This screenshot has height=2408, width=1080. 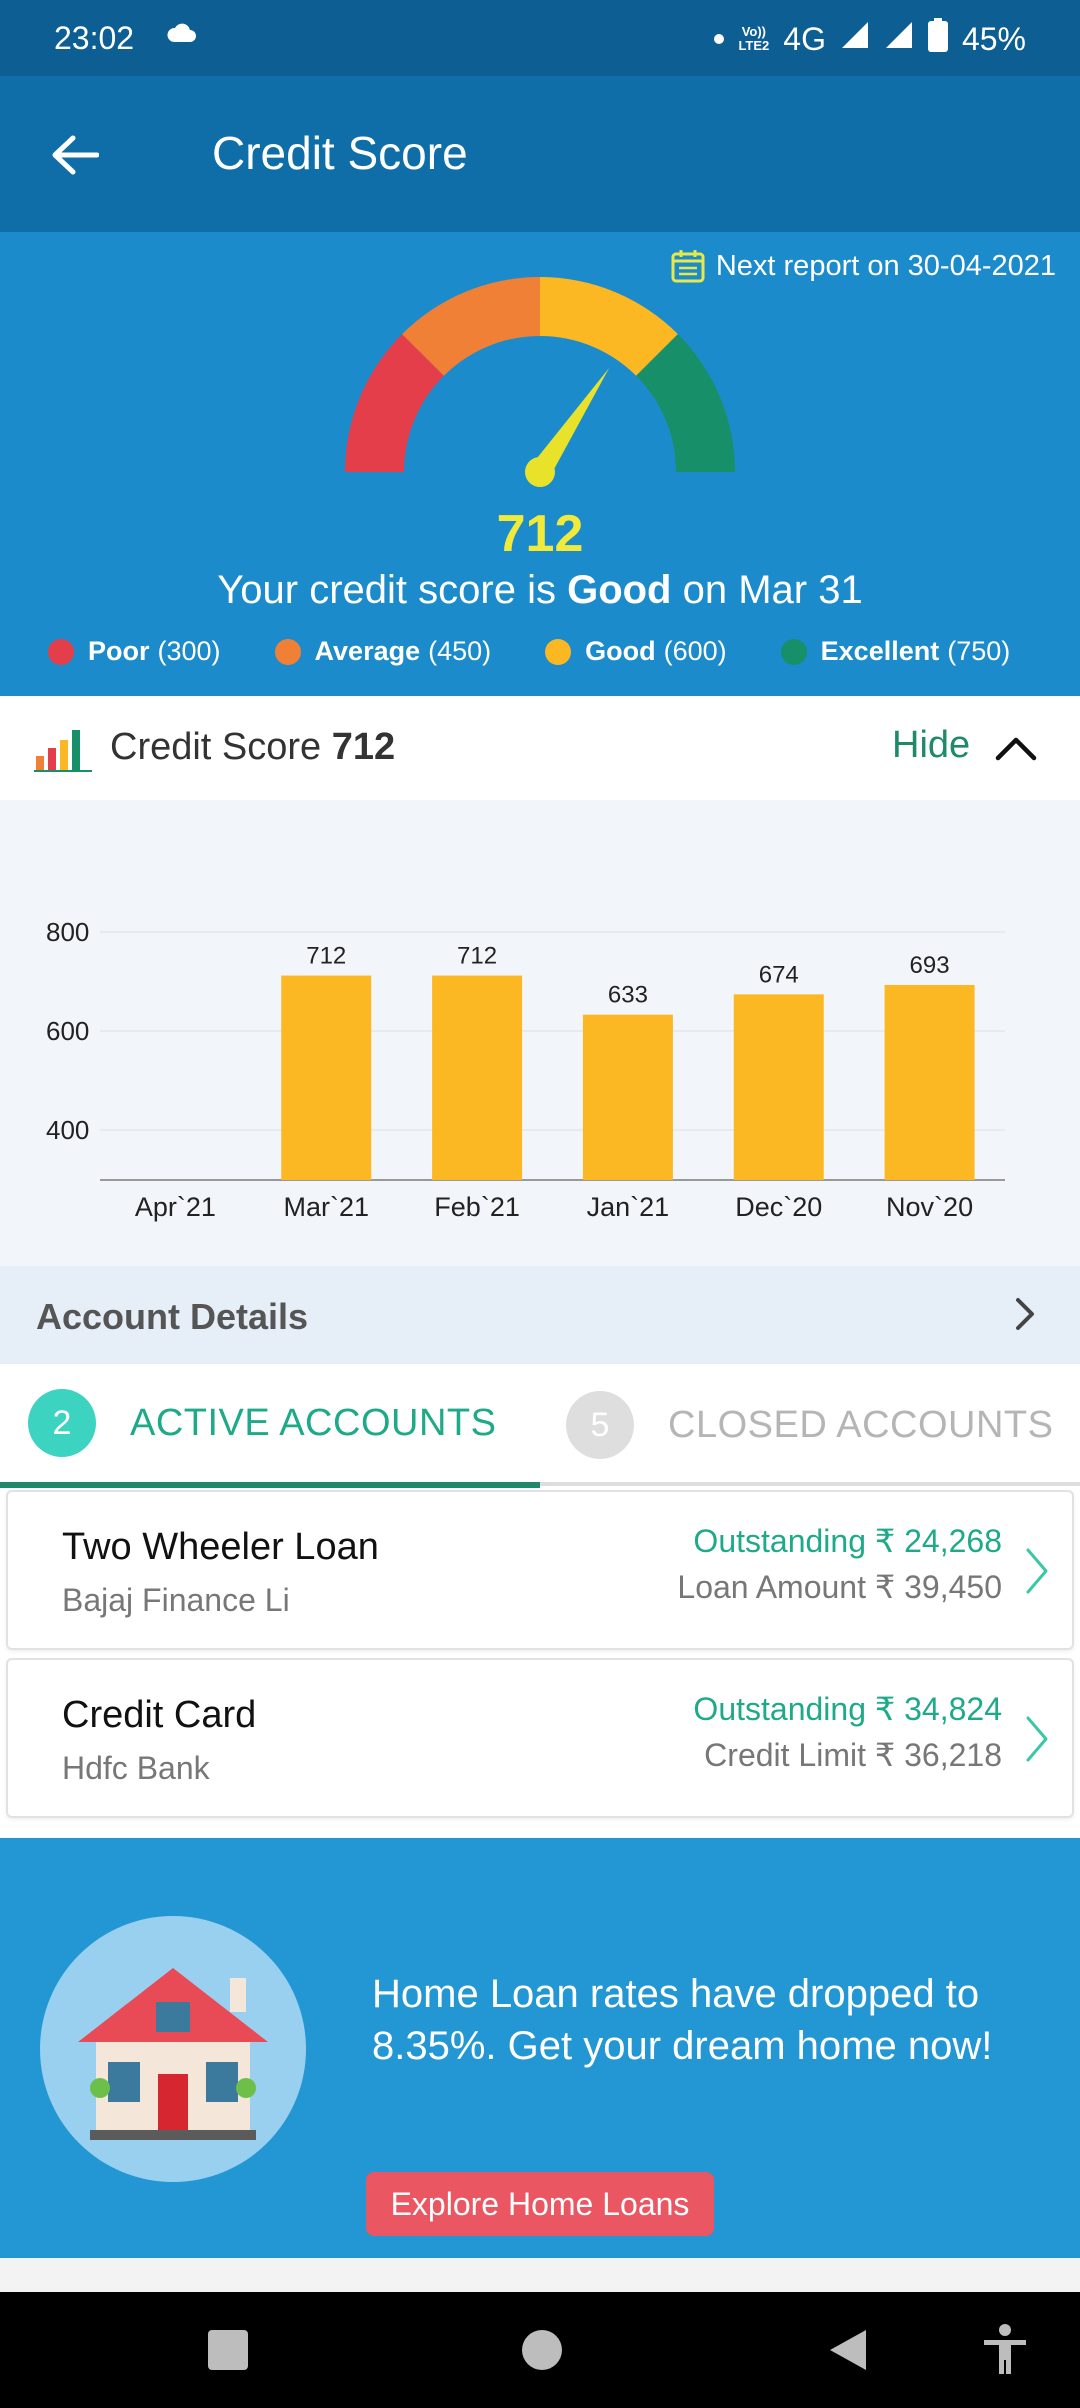 I want to click on account-outstanding: Outstanding ₹ 24,268, so click(x=847, y=1541).